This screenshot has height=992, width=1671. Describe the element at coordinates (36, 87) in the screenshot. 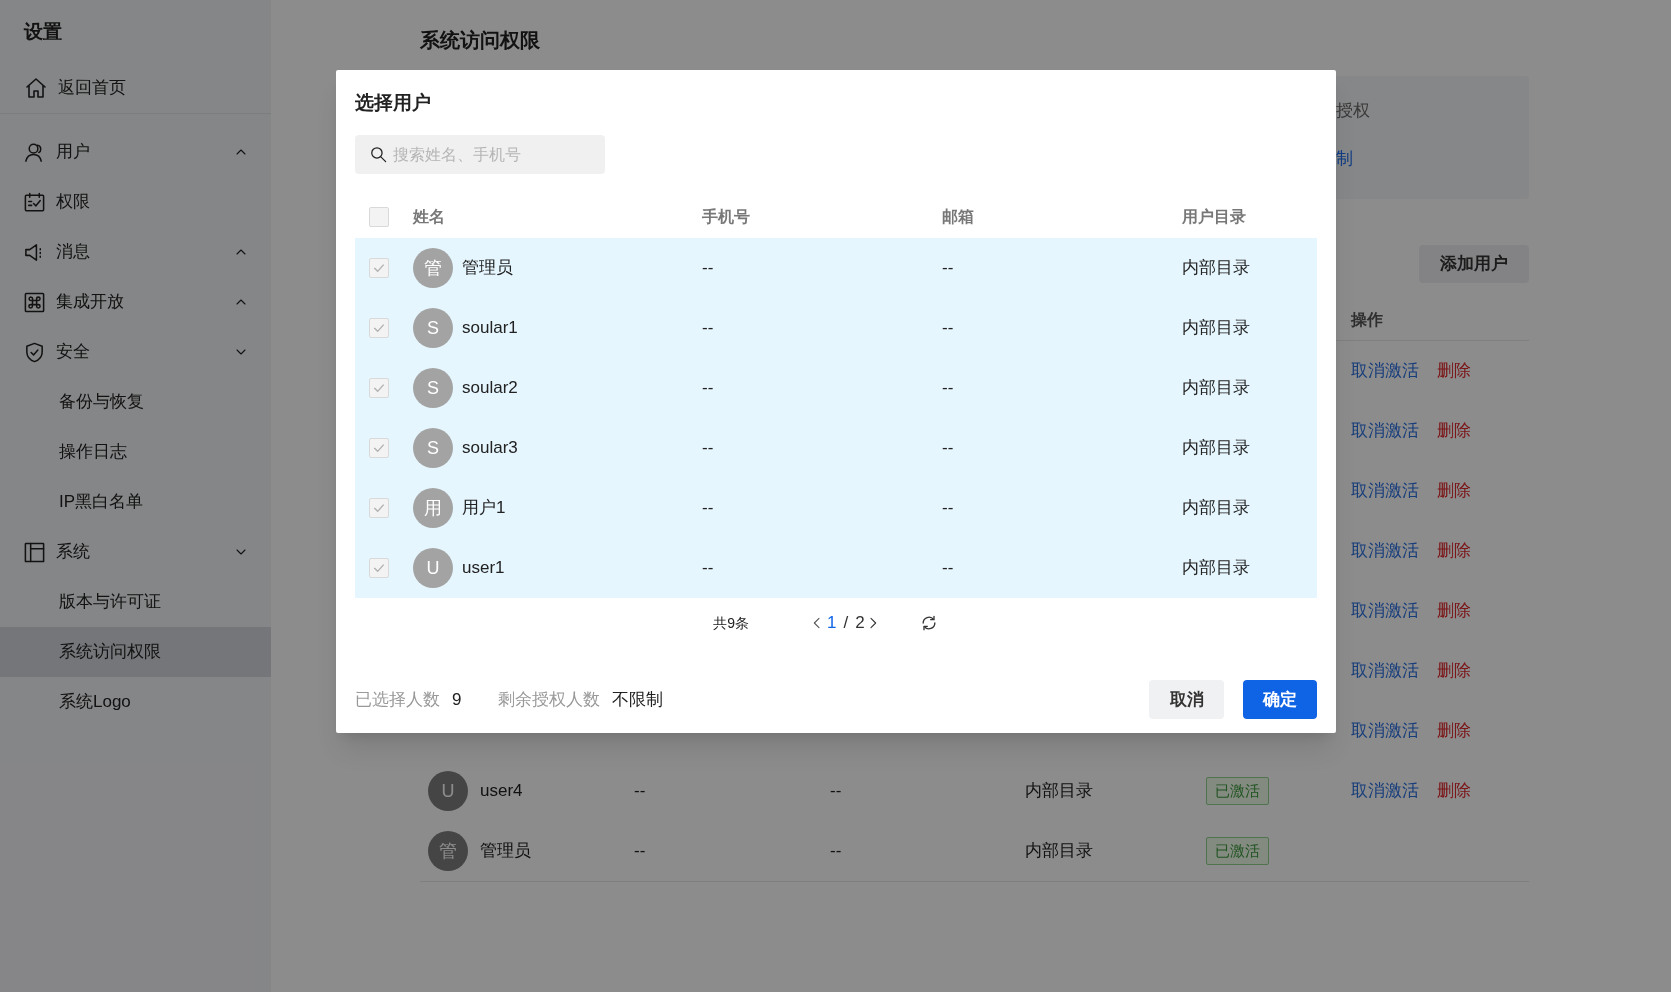

I see `home-icon` at that location.